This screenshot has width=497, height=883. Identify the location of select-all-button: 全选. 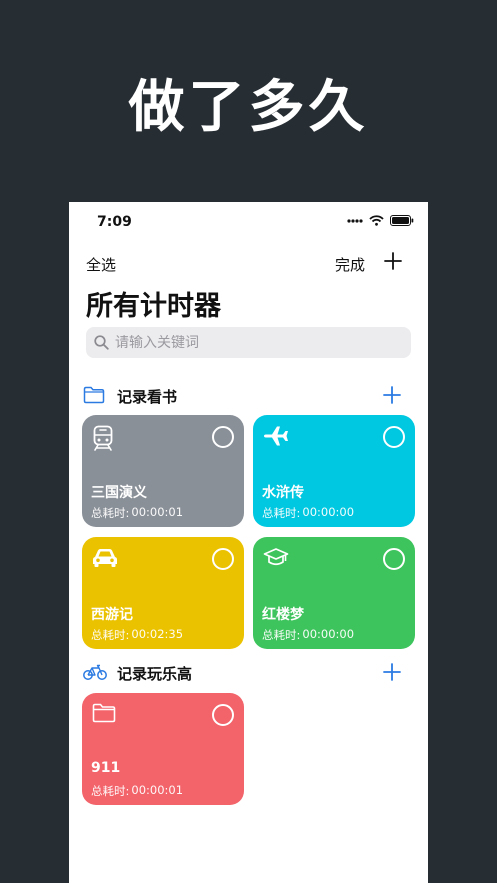
(101, 264).